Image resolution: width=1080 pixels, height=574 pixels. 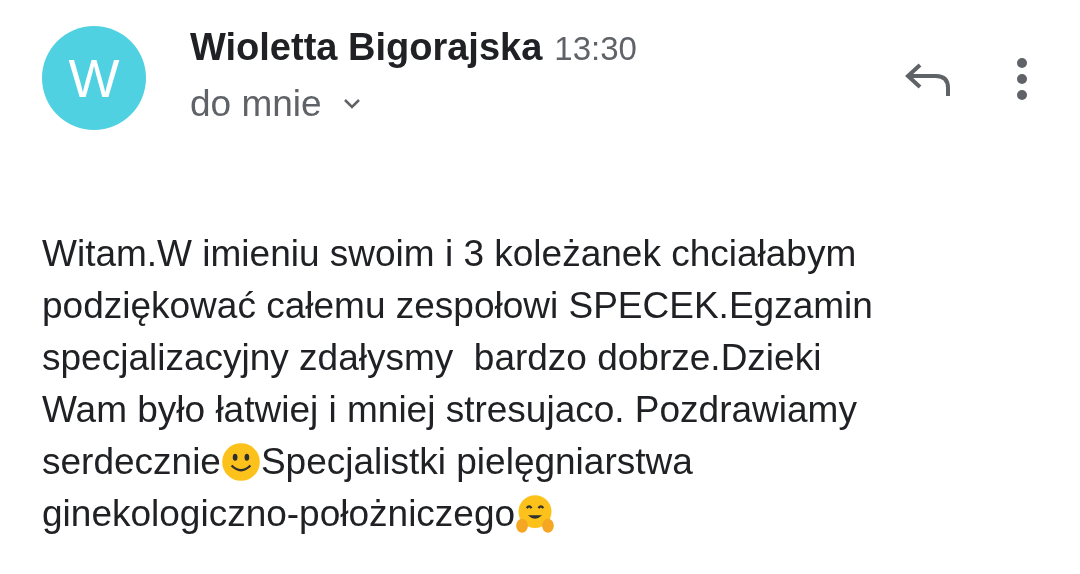 What do you see at coordinates (366, 47) in the screenshot?
I see `sender-name: Wioletta Bigorajska` at bounding box center [366, 47].